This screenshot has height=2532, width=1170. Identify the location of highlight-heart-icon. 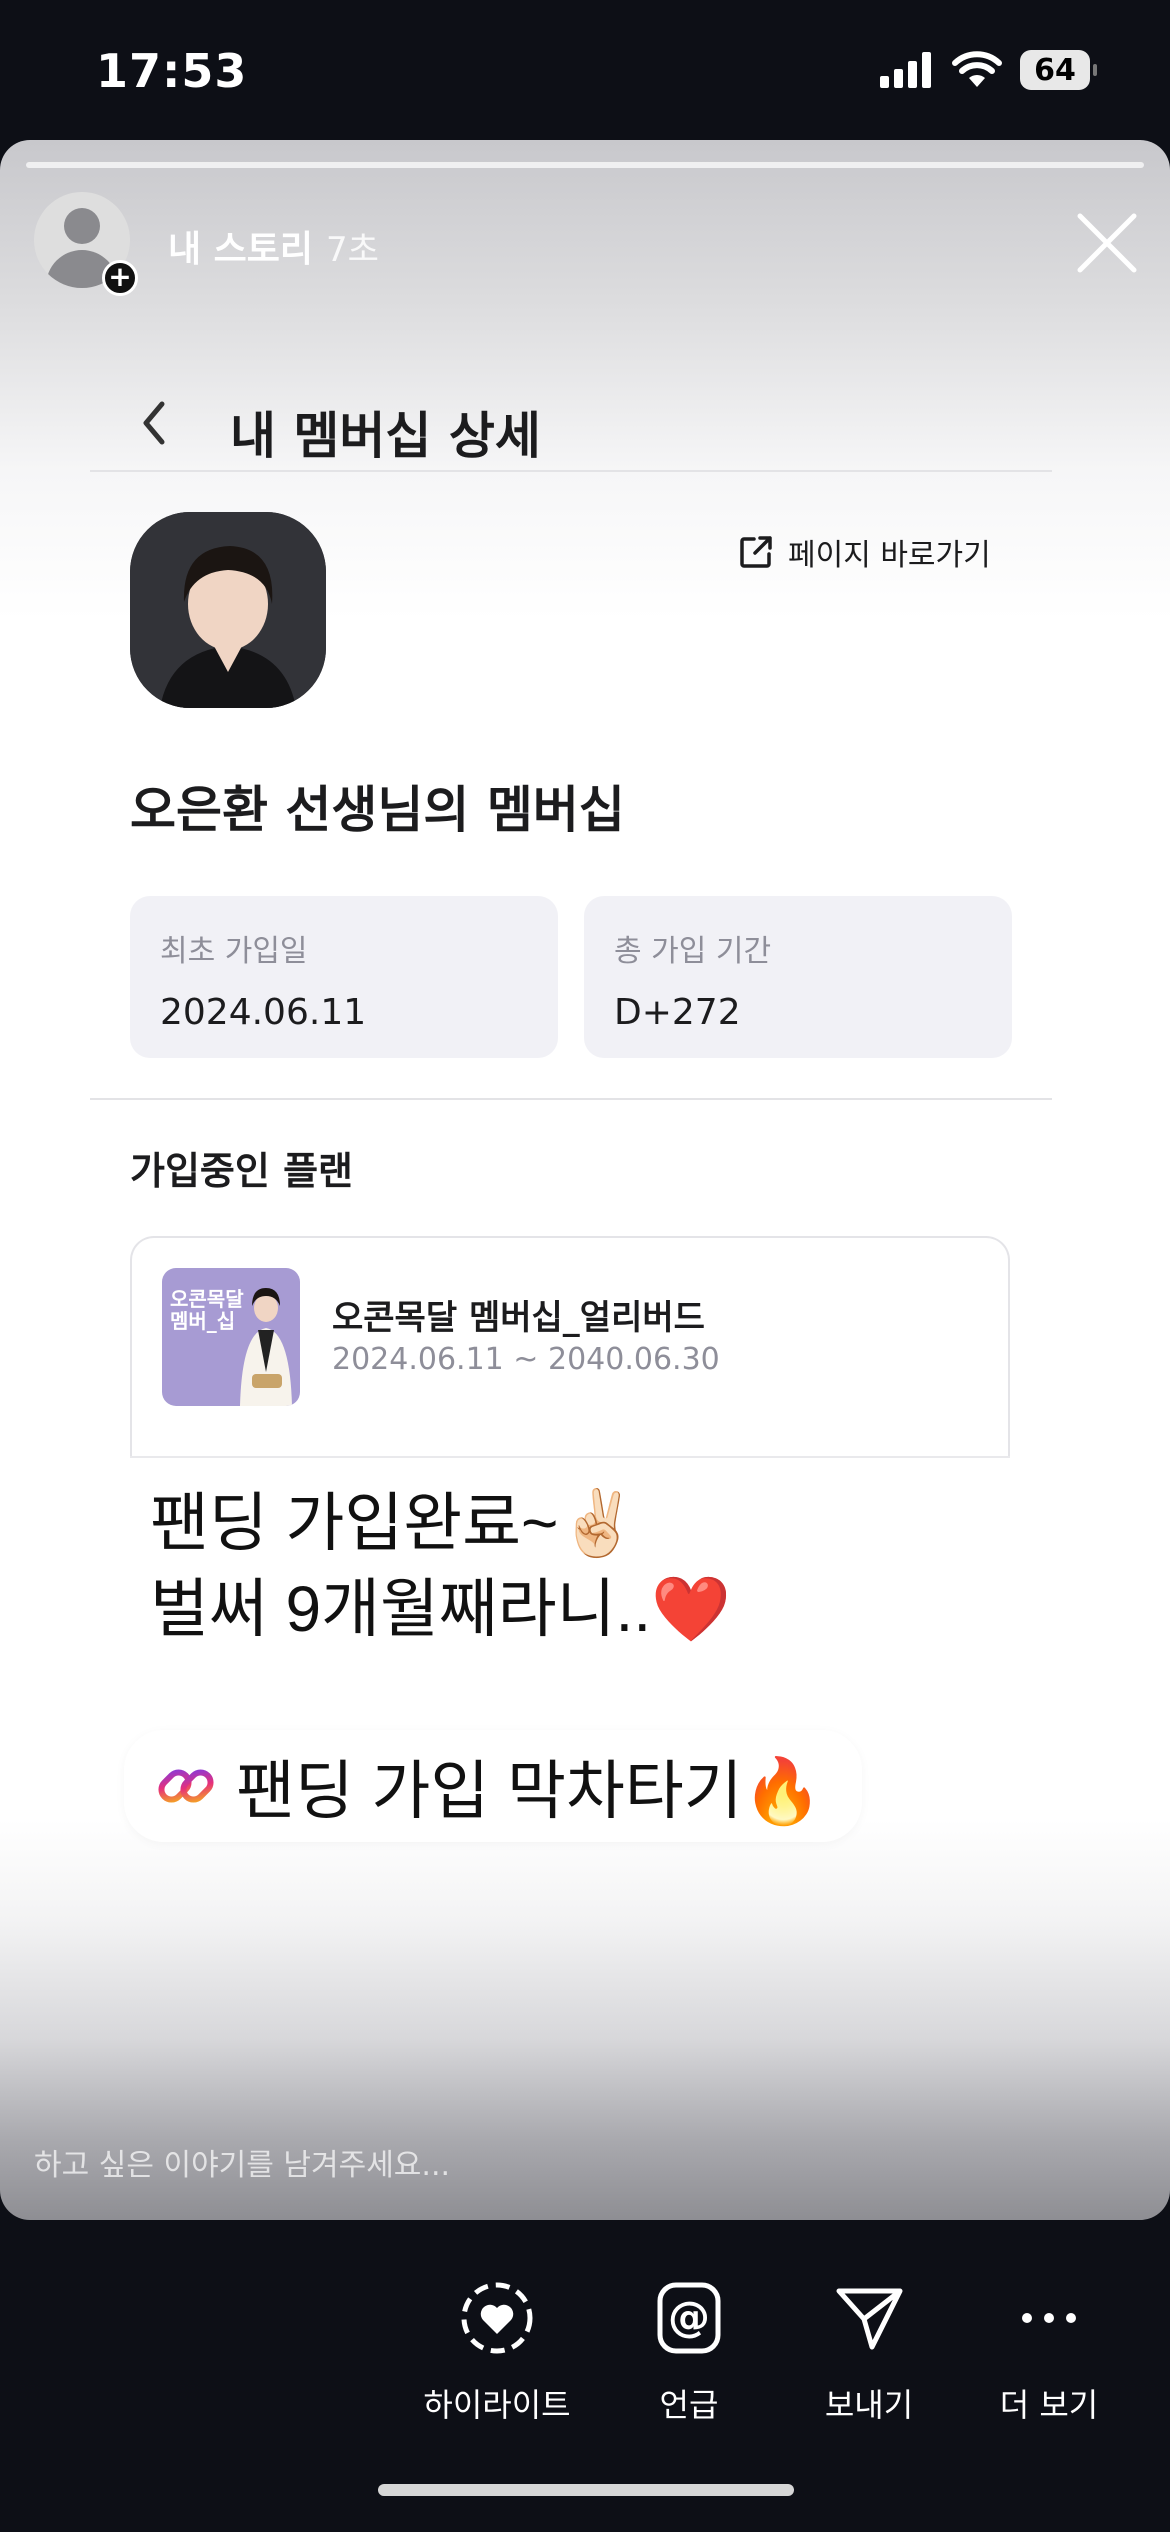
(497, 2318).